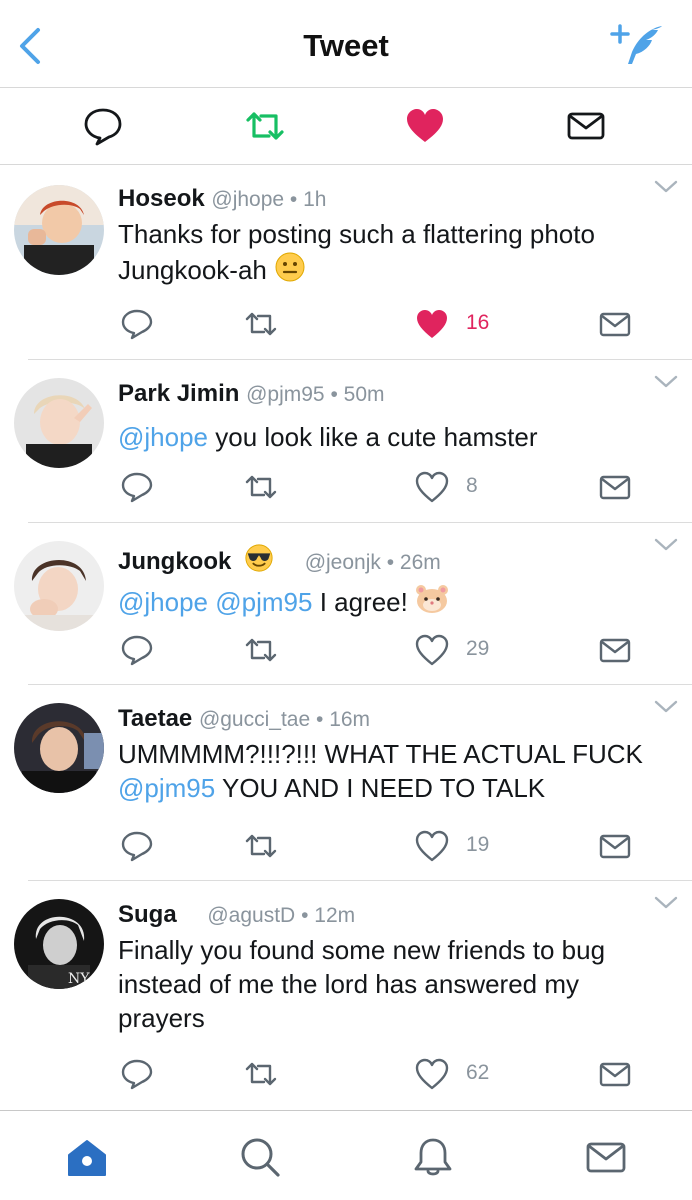  What do you see at coordinates (285, 394) in the screenshot?
I see `username: @pjm95` at bounding box center [285, 394].